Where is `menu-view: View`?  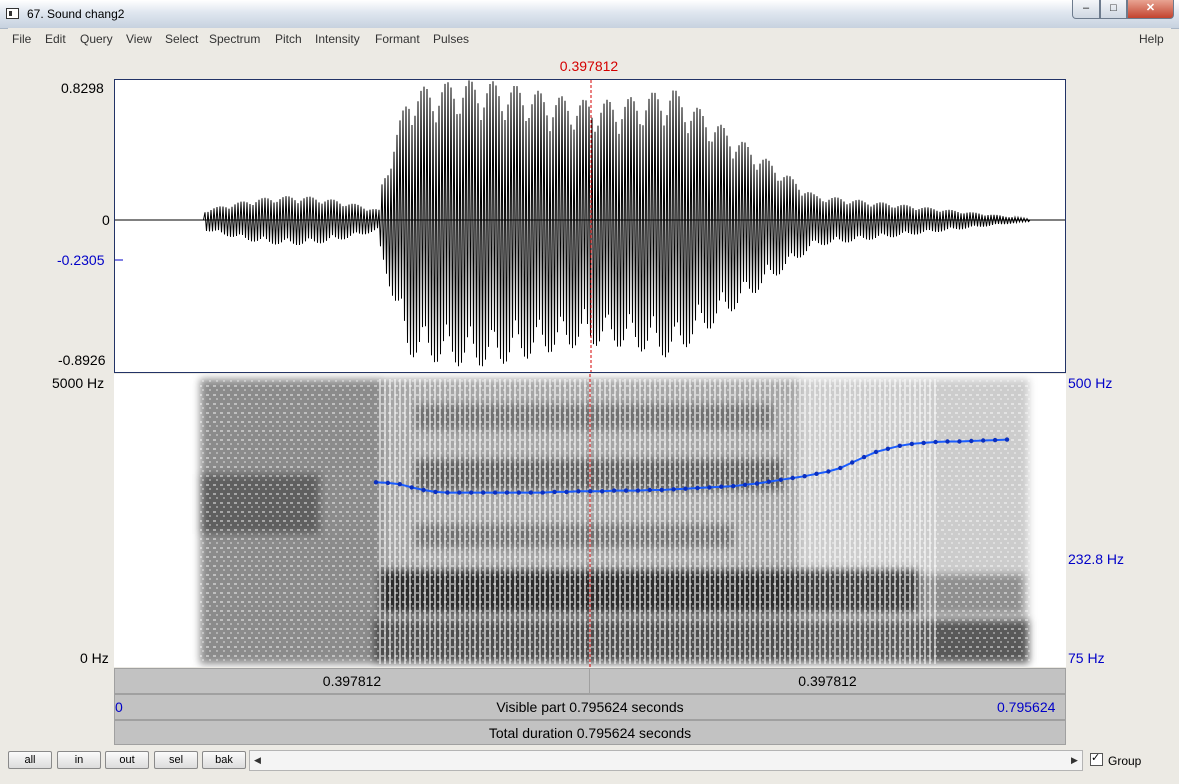
menu-view: View is located at coordinates (139, 39).